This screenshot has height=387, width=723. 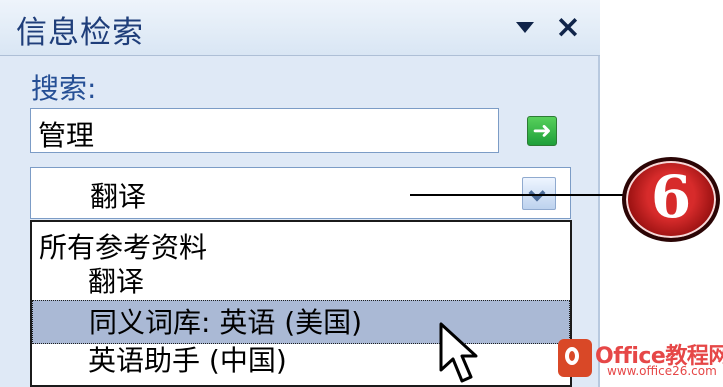 I want to click on callout-line, so click(x=518, y=195).